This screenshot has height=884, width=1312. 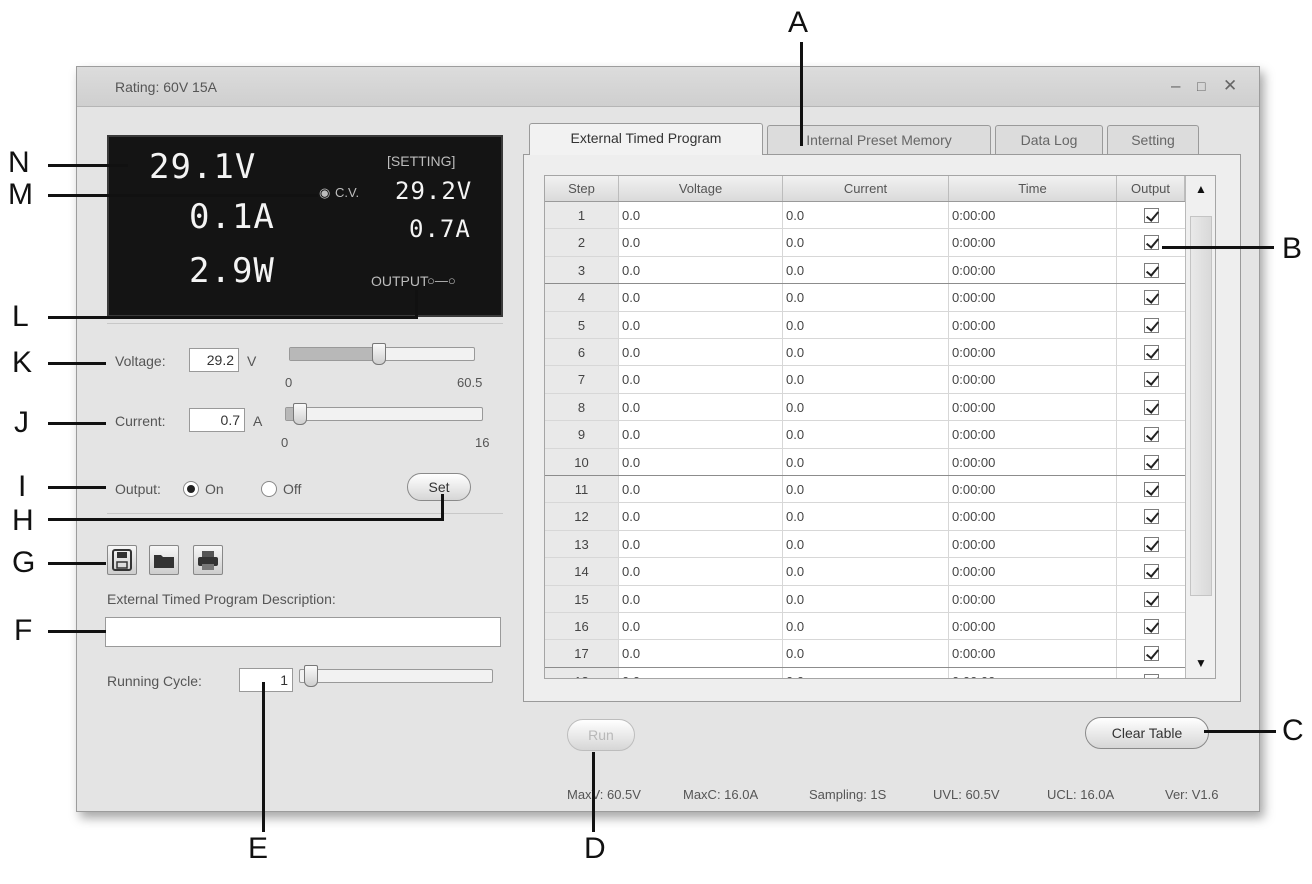 I want to click on table-row: 1 0.0 0.0 0:00:00, so click(x=865, y=216).